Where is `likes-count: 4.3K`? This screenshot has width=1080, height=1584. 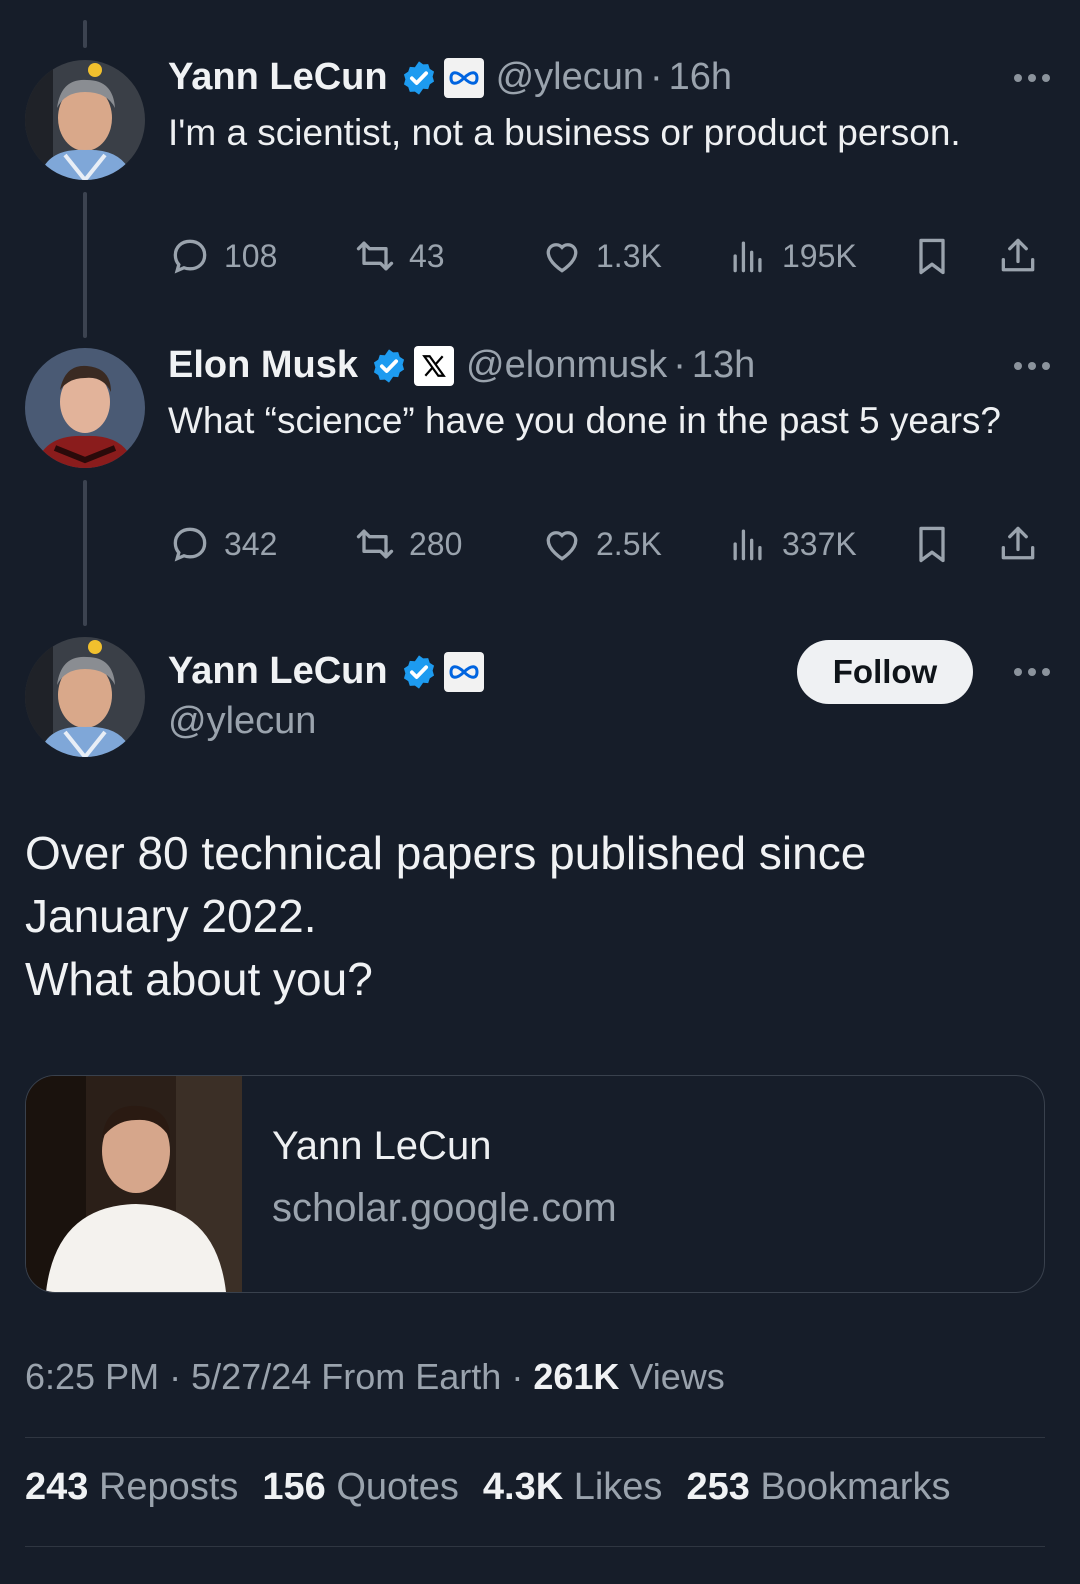 likes-count: 4.3K is located at coordinates (523, 1487).